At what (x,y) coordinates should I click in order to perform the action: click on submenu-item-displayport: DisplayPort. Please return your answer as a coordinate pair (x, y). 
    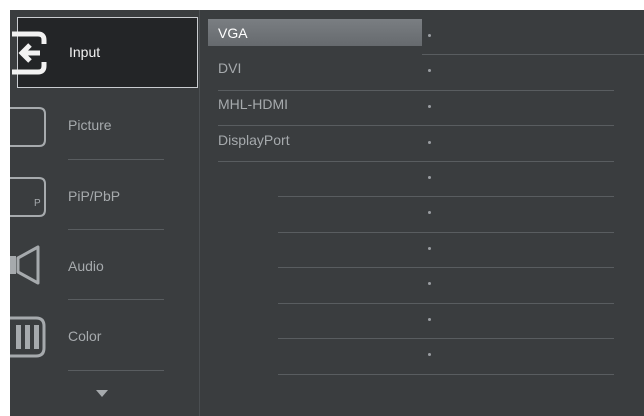
    Looking at the image, I should click on (422, 143).